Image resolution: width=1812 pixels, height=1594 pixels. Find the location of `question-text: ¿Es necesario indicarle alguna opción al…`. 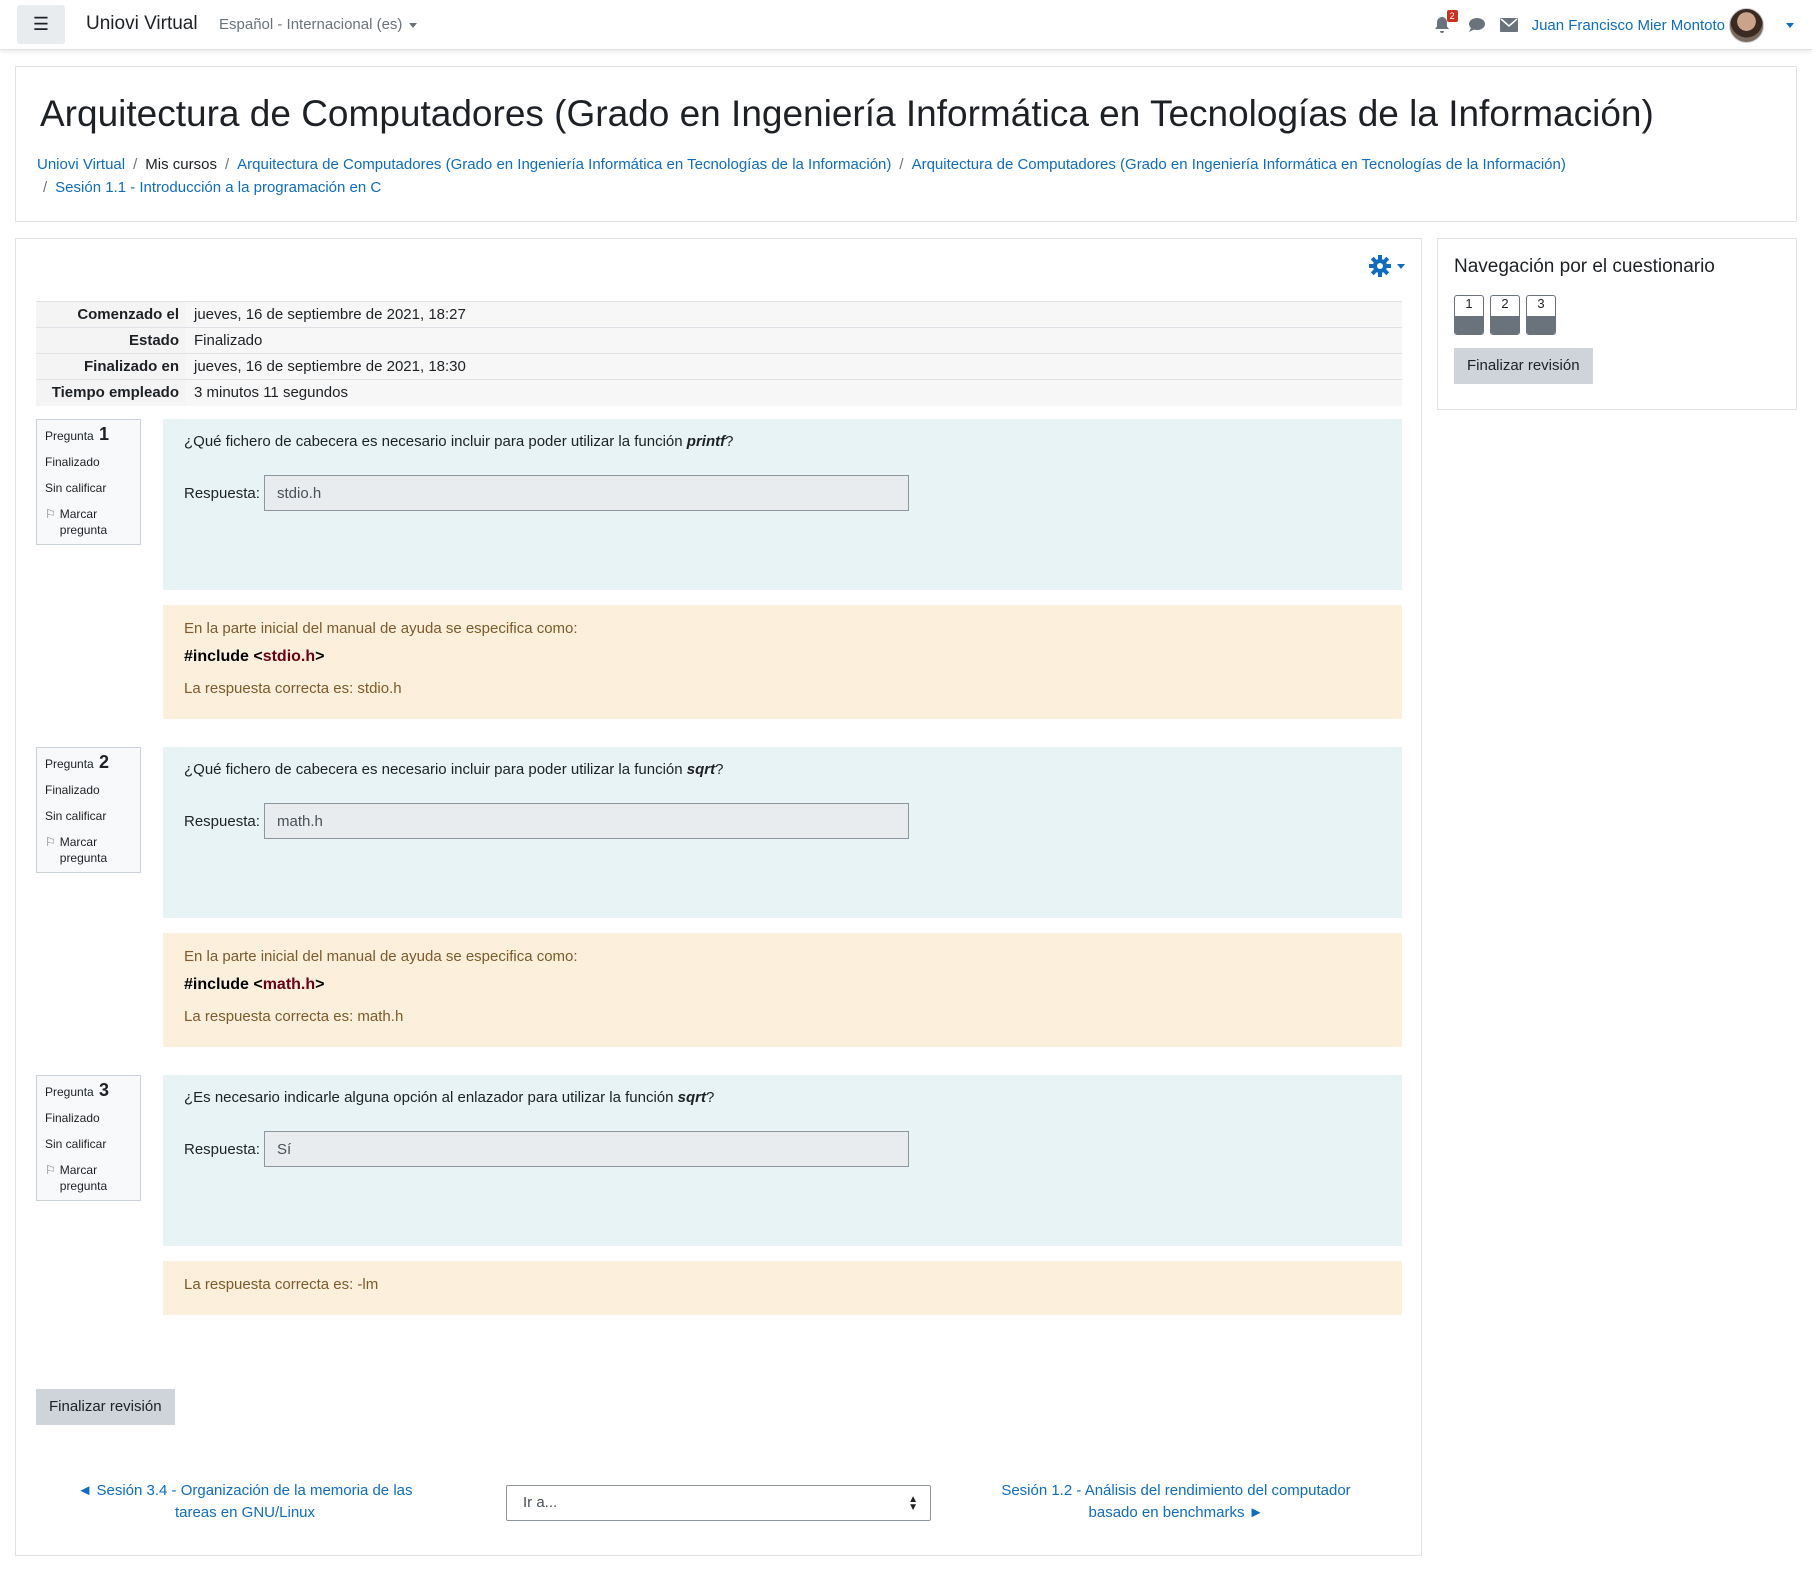

question-text: ¿Es necesario indicarle alguna opción al… is located at coordinates (449, 1097).